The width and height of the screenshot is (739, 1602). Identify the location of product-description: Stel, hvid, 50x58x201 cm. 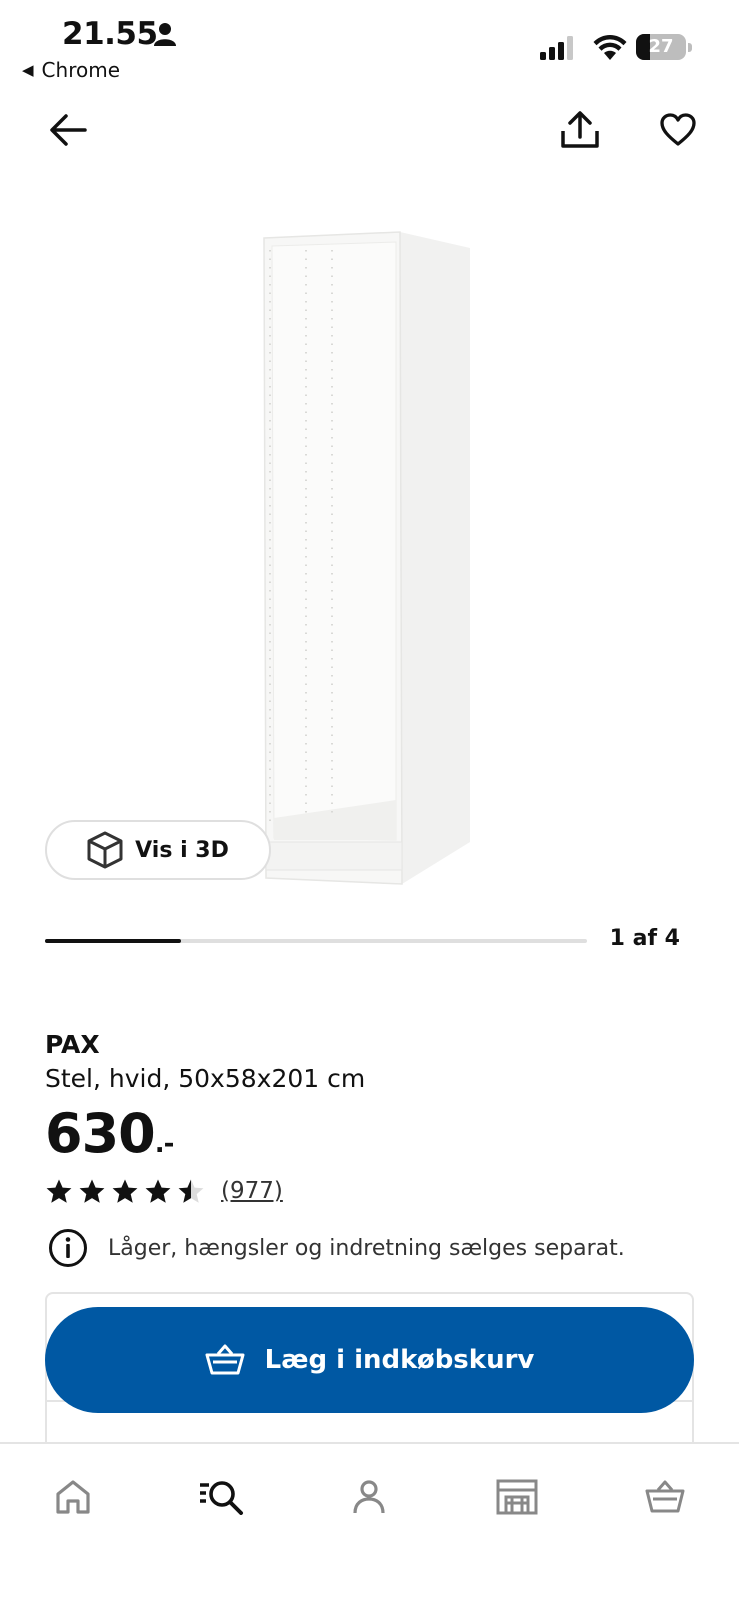
(205, 1078).